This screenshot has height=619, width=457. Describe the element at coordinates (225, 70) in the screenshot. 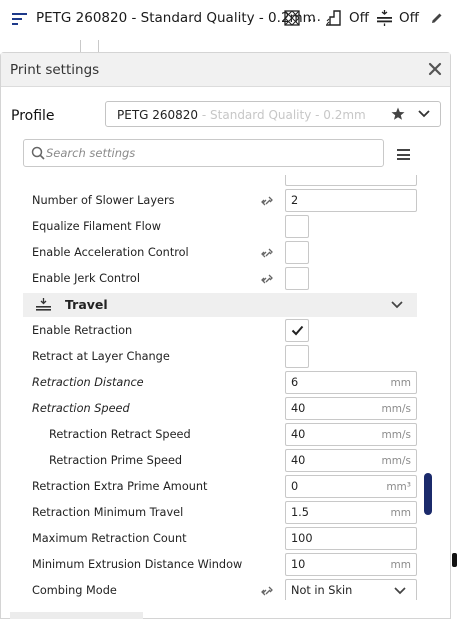

I see `panel-header: Print settings` at that location.